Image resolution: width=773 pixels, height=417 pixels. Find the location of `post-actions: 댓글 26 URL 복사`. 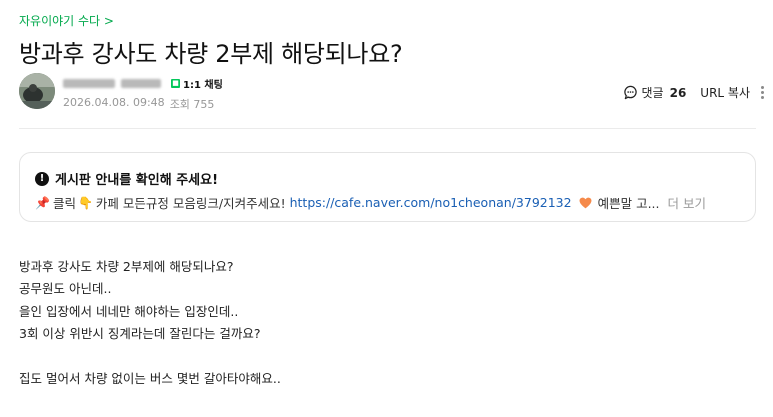

post-actions: 댓글 26 URL 복사 is located at coordinates (694, 92).